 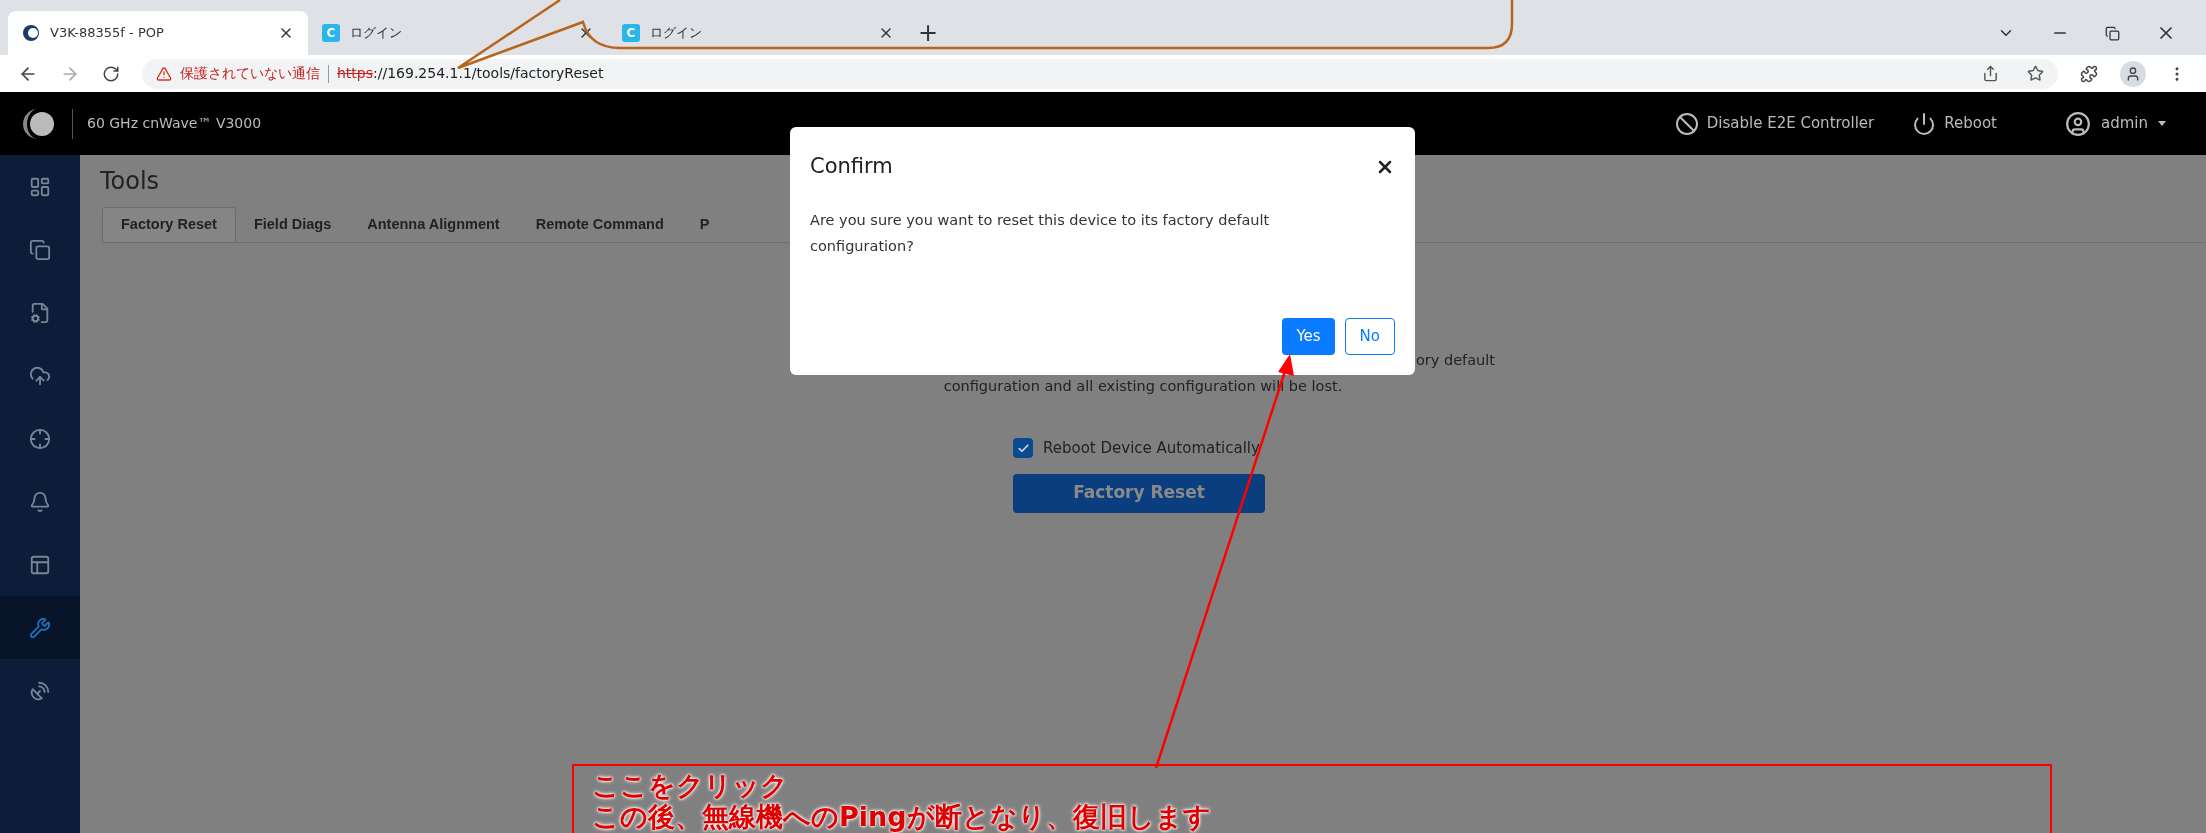 I want to click on yes-button: Yes, so click(x=1308, y=336).